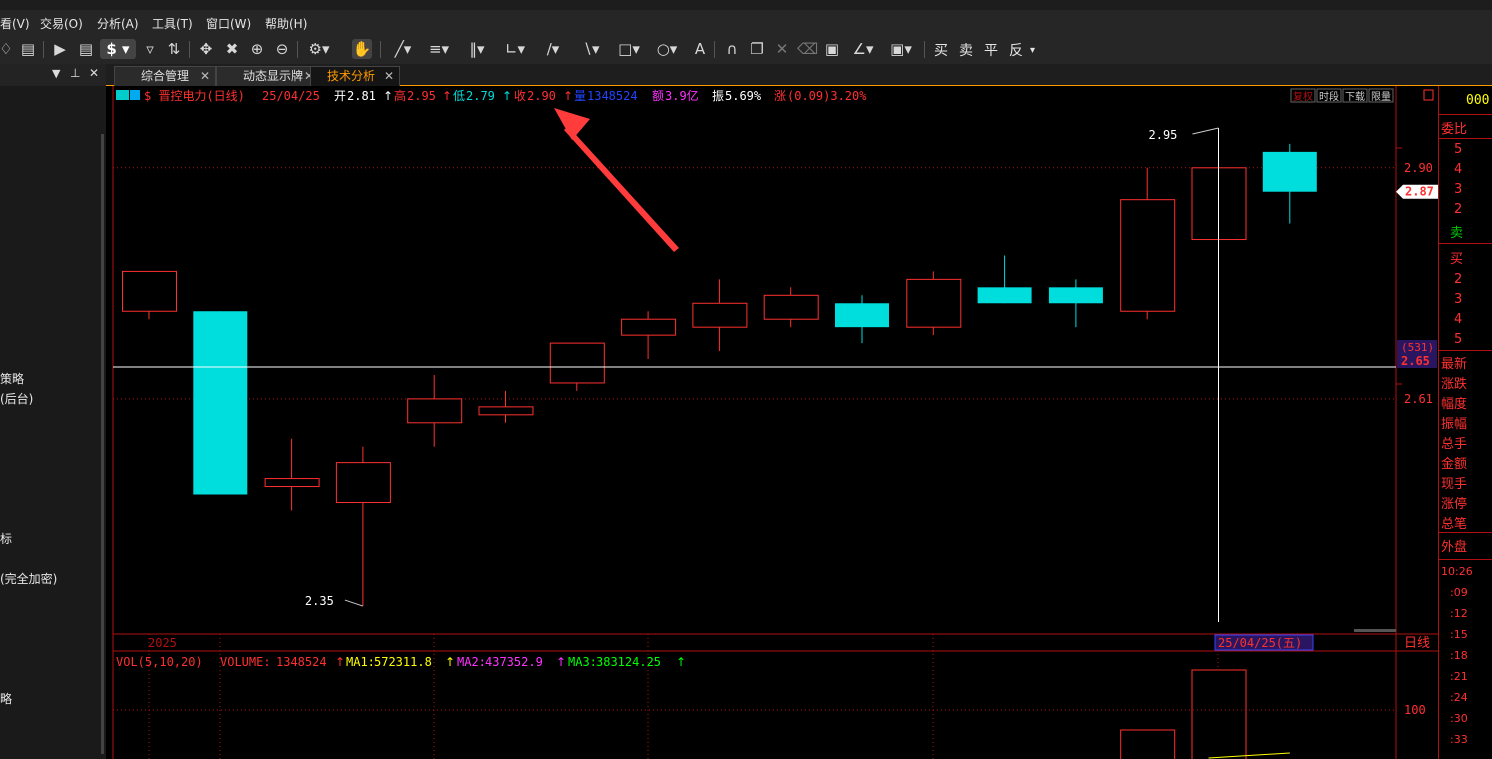 The width and height of the screenshot is (1492, 759). What do you see at coordinates (118, 49) in the screenshot?
I see `dollar-icon: $ ▾` at bounding box center [118, 49].